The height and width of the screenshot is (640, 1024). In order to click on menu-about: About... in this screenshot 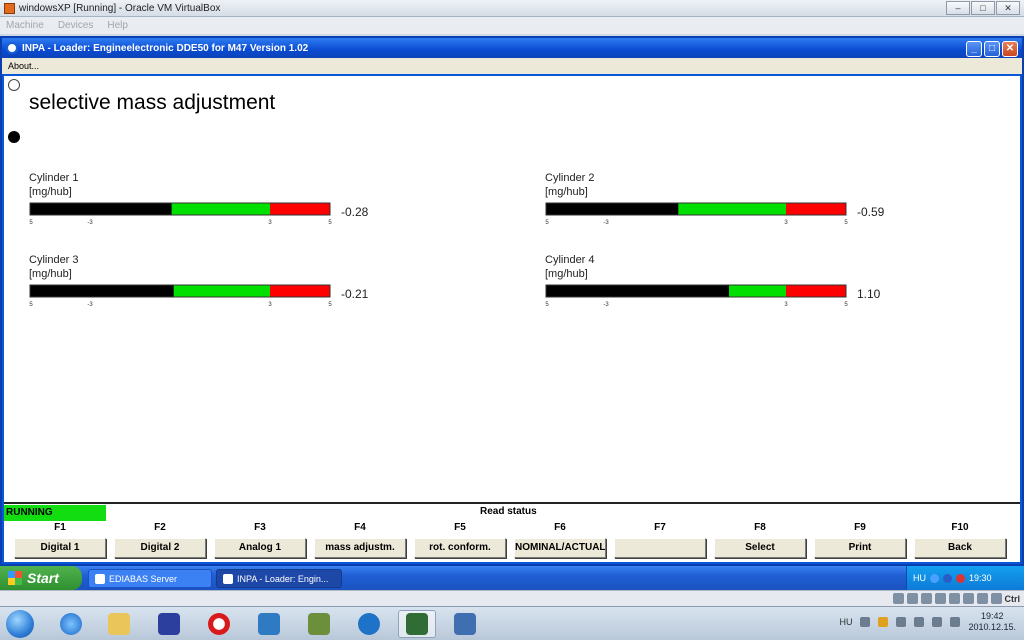, I will do `click(23, 66)`.